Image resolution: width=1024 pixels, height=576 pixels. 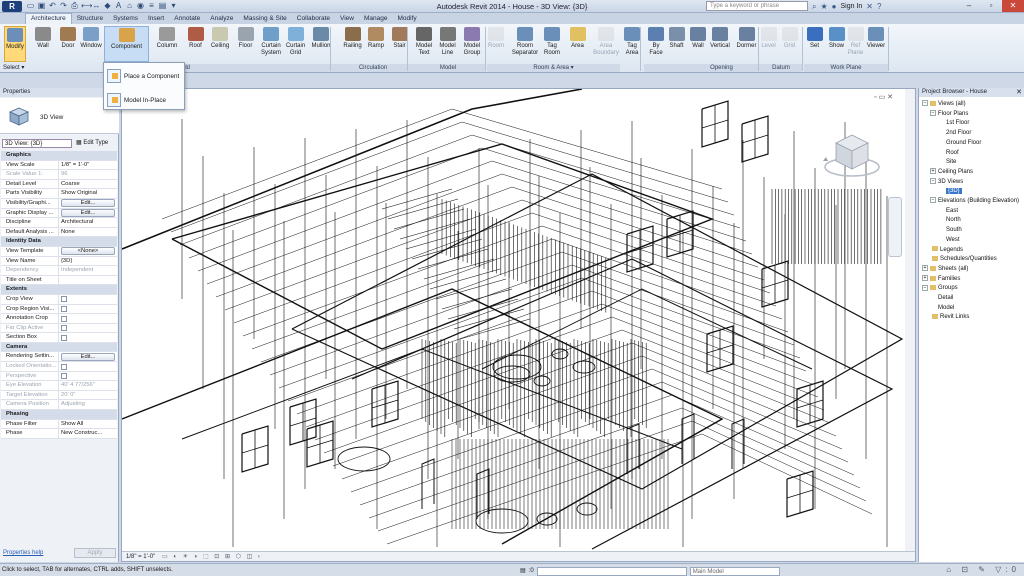 What do you see at coordinates (883, 97) in the screenshot?
I see `viewport-window-controls: ▫ ▭ ✕` at bounding box center [883, 97].